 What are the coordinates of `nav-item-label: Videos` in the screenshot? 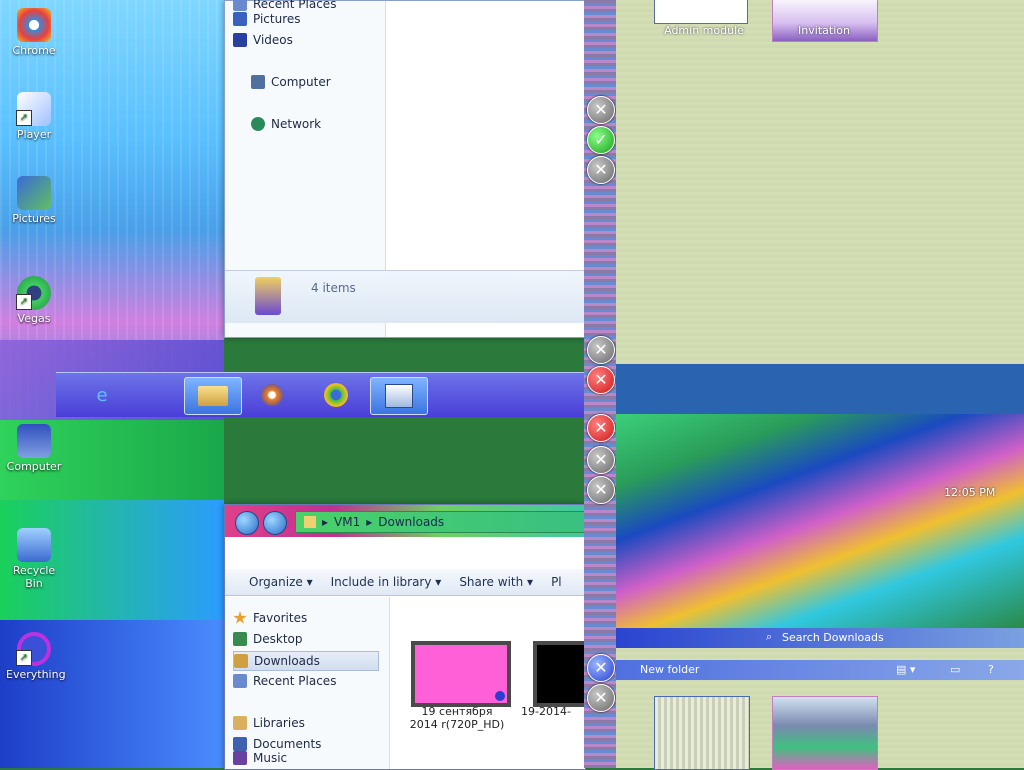 It's located at (273, 40).